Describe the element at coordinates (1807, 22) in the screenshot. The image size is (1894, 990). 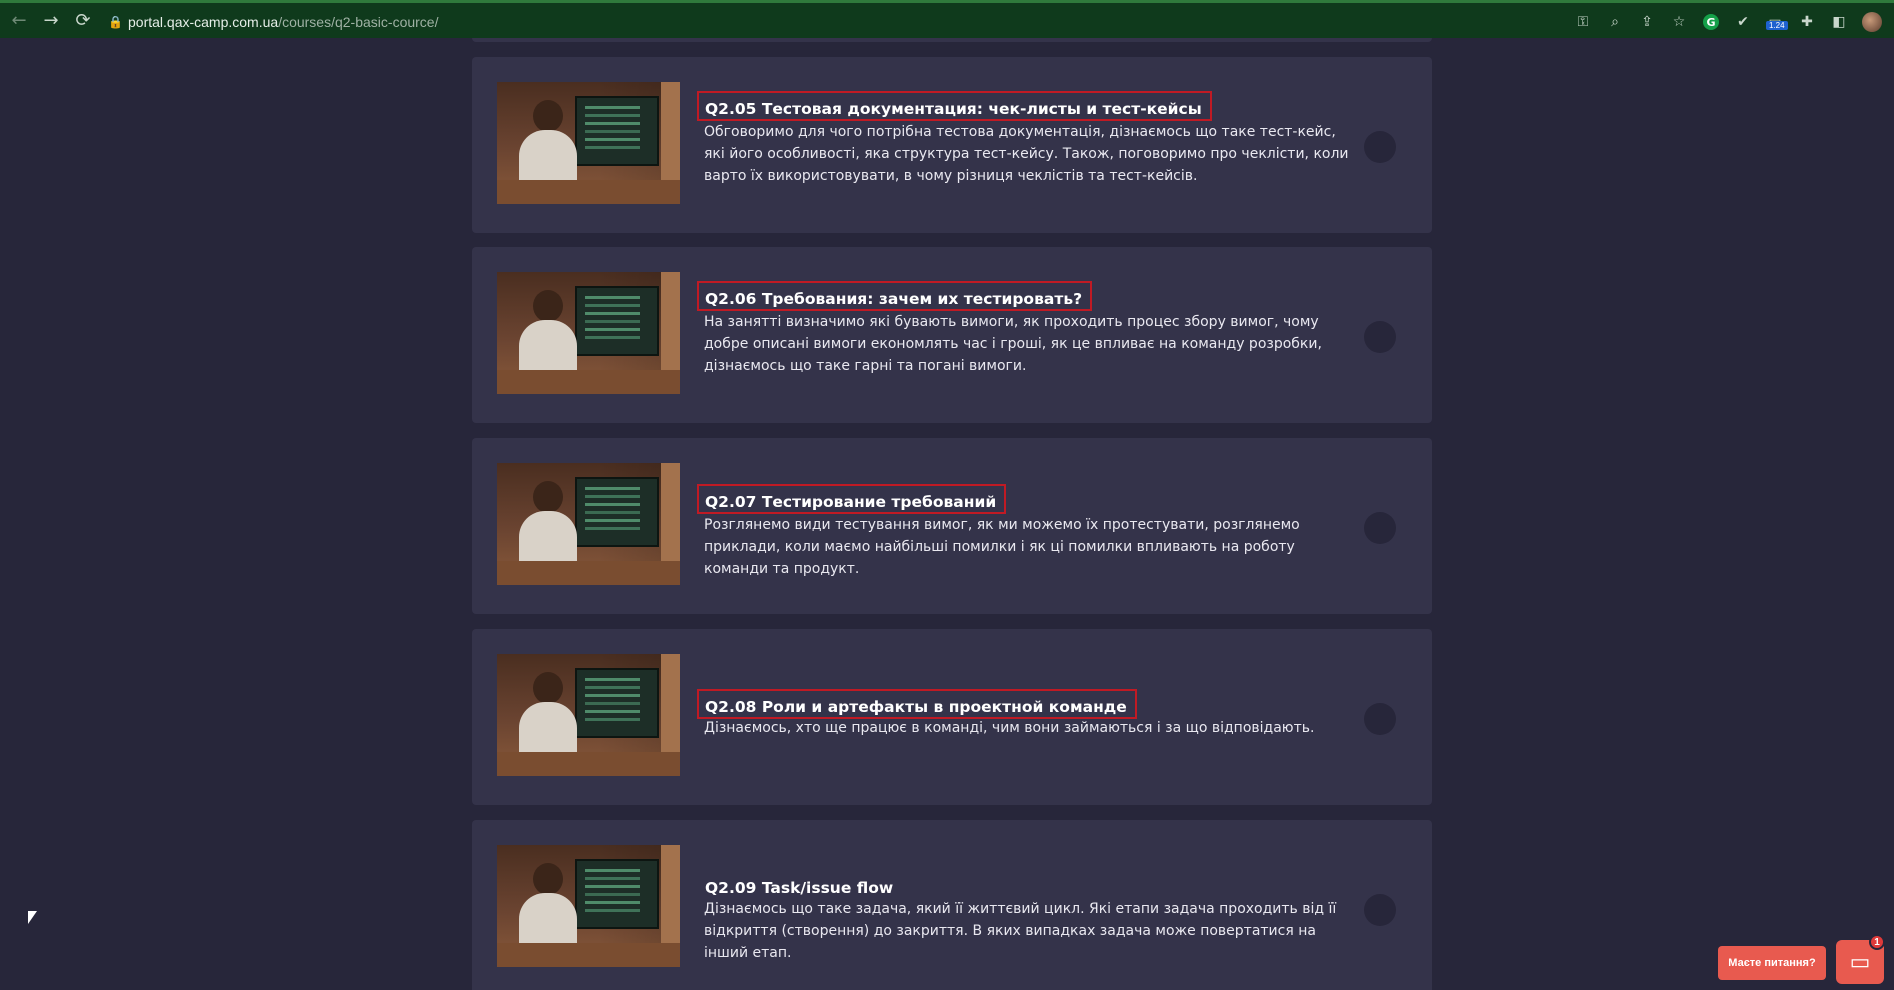
I see `puzzle-extensions-icon: ✚` at that location.